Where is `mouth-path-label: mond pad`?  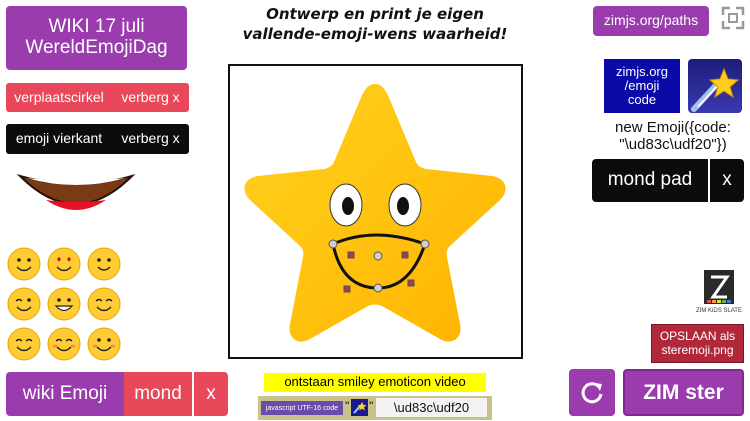
mouth-path-label: mond pad is located at coordinates (650, 180).